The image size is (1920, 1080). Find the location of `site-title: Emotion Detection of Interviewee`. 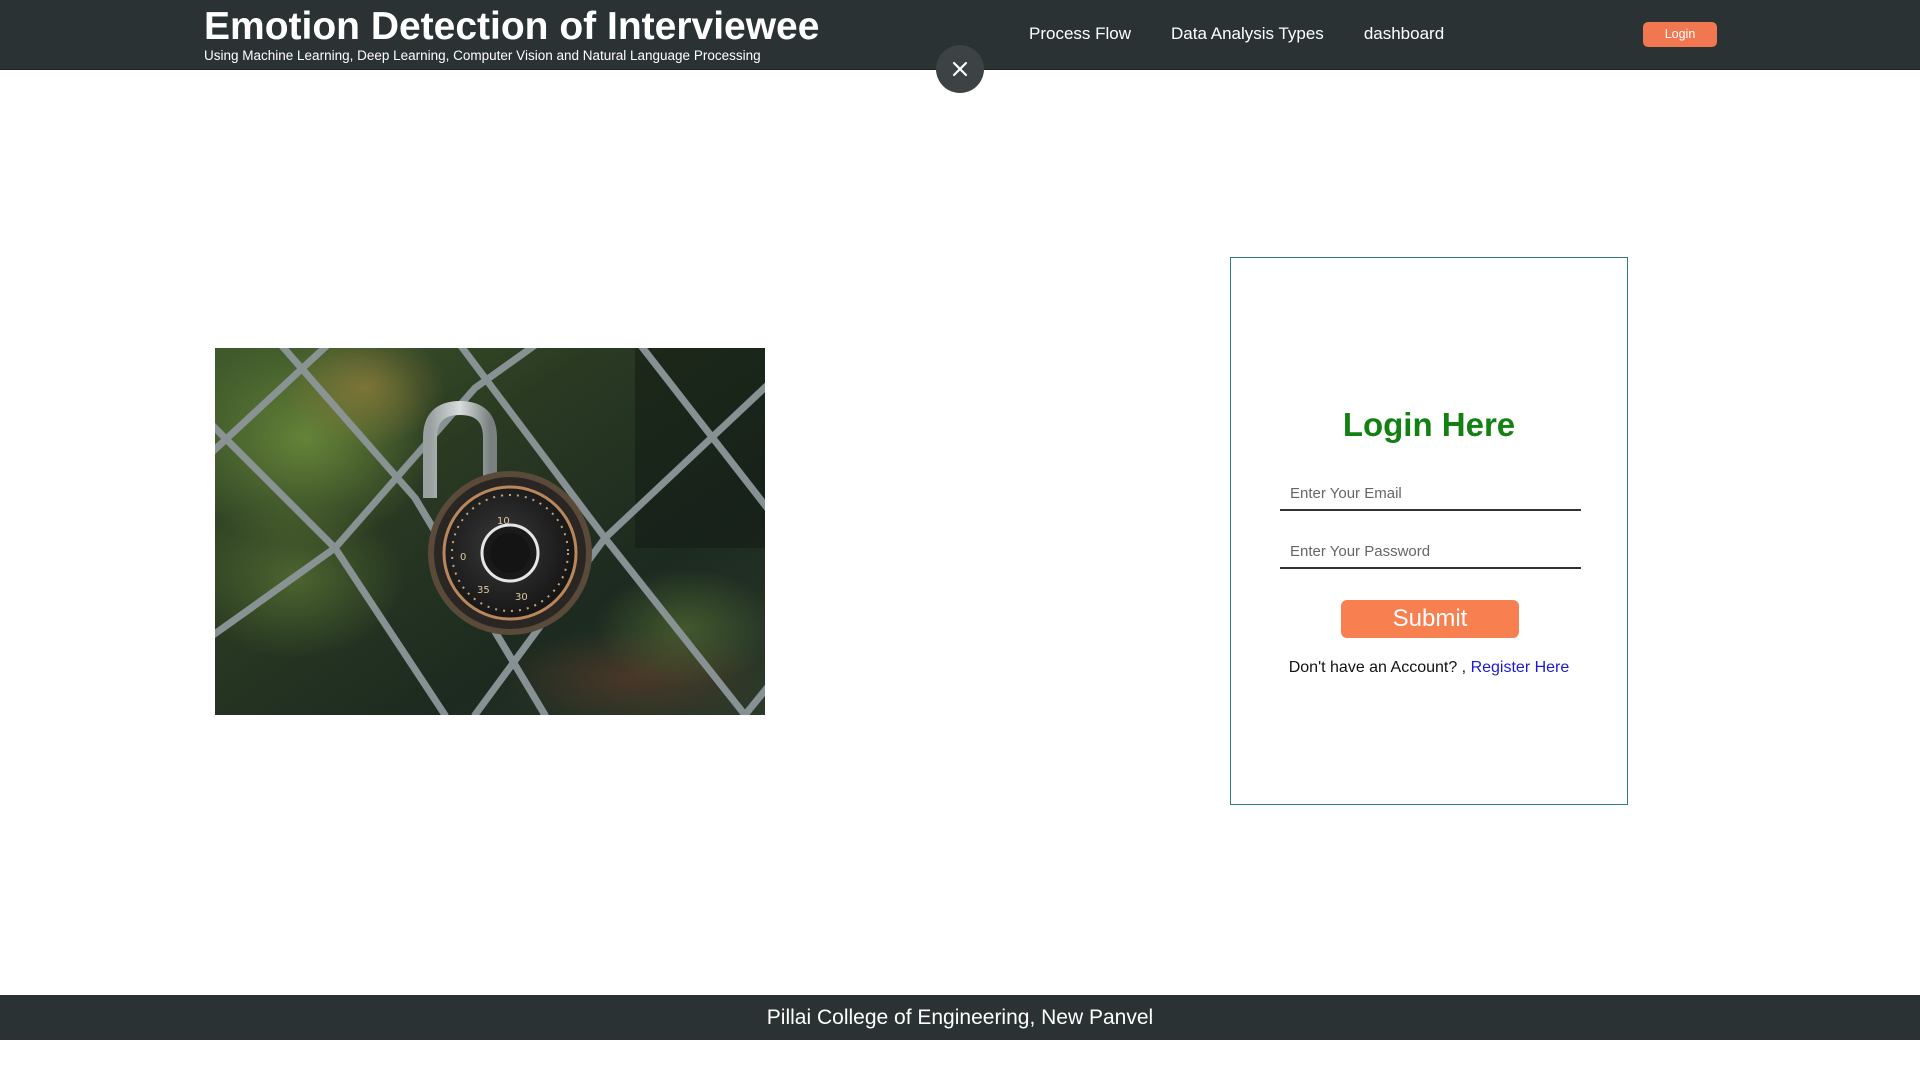

site-title: Emotion Detection of Interviewee is located at coordinates (512, 26).